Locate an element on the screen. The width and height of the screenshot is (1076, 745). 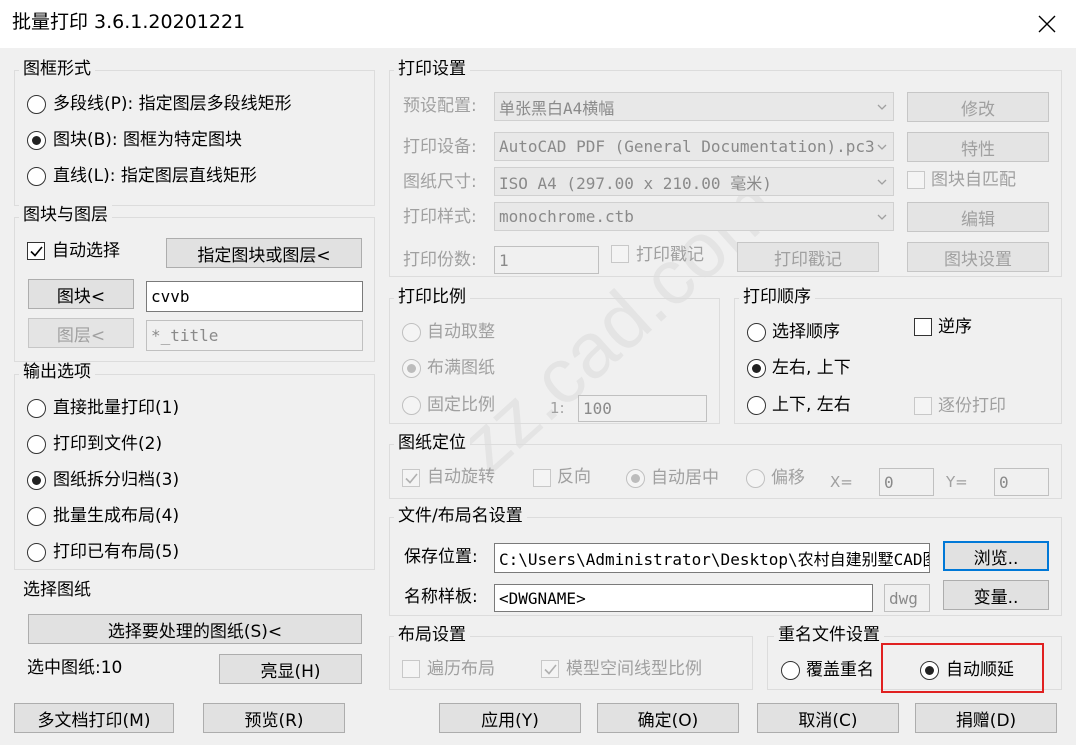
save-location-label: 保存位置: is located at coordinates (441, 557).